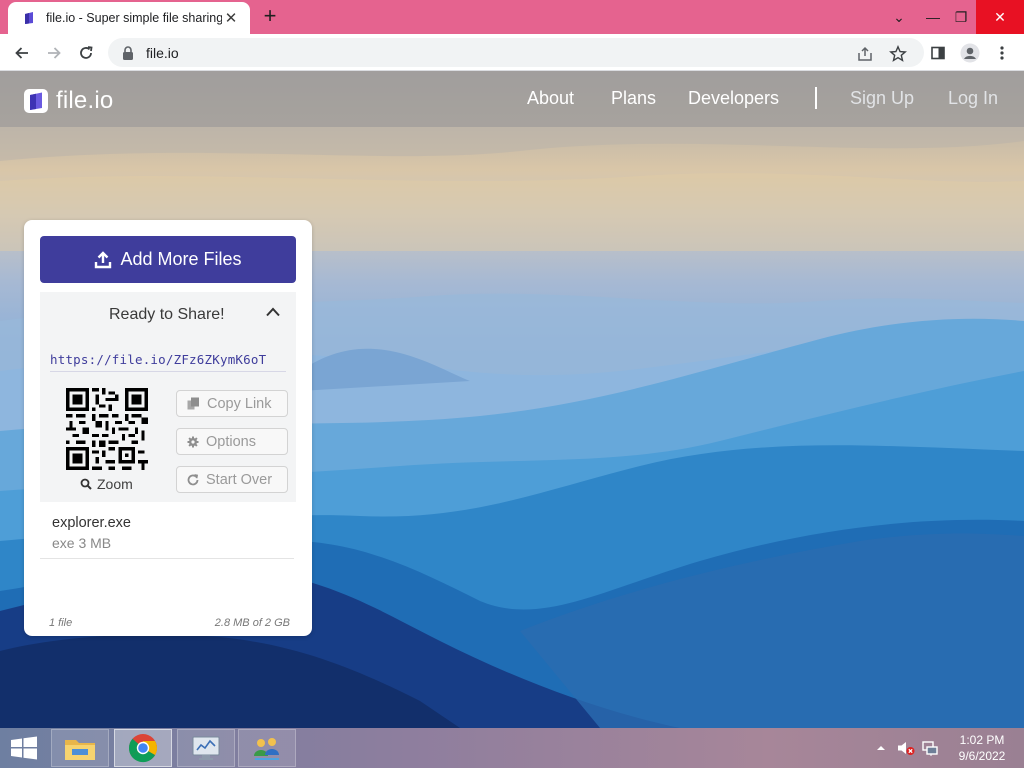 Image resolution: width=1024 pixels, height=768 pixels. I want to click on refresh-icon, so click(193, 479).